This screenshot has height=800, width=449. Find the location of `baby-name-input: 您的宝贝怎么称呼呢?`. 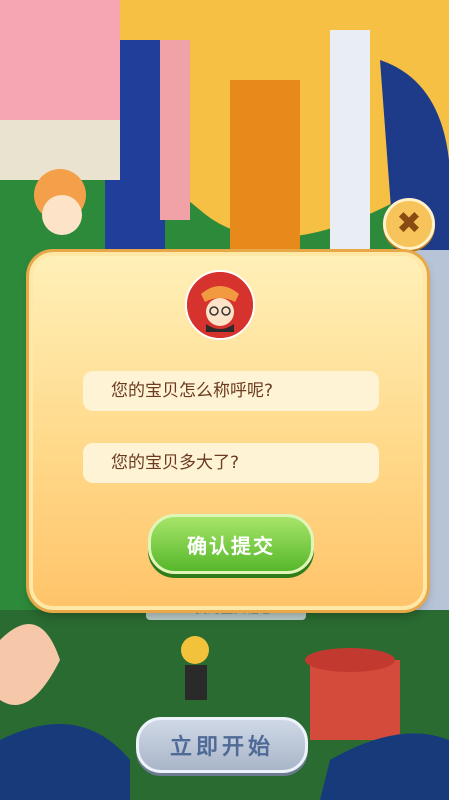

baby-name-input: 您的宝贝怎么称呼呢? is located at coordinates (231, 391).